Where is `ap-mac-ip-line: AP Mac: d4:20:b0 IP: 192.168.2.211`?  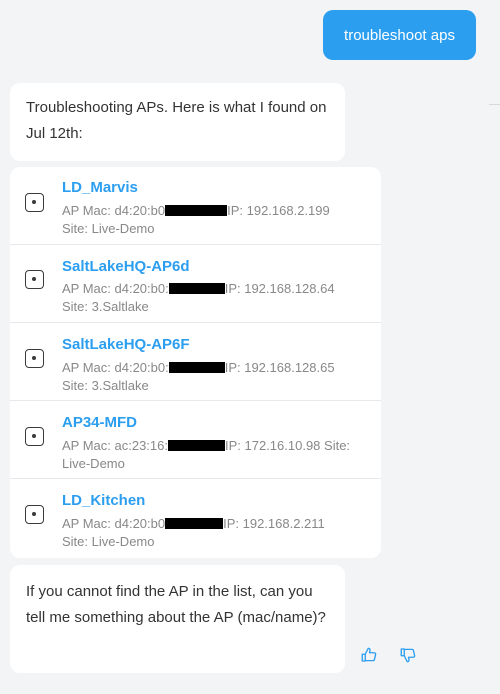
ap-mac-ip-line: AP Mac: d4:20:b0 IP: 192.168.2.211 is located at coordinates (193, 523).